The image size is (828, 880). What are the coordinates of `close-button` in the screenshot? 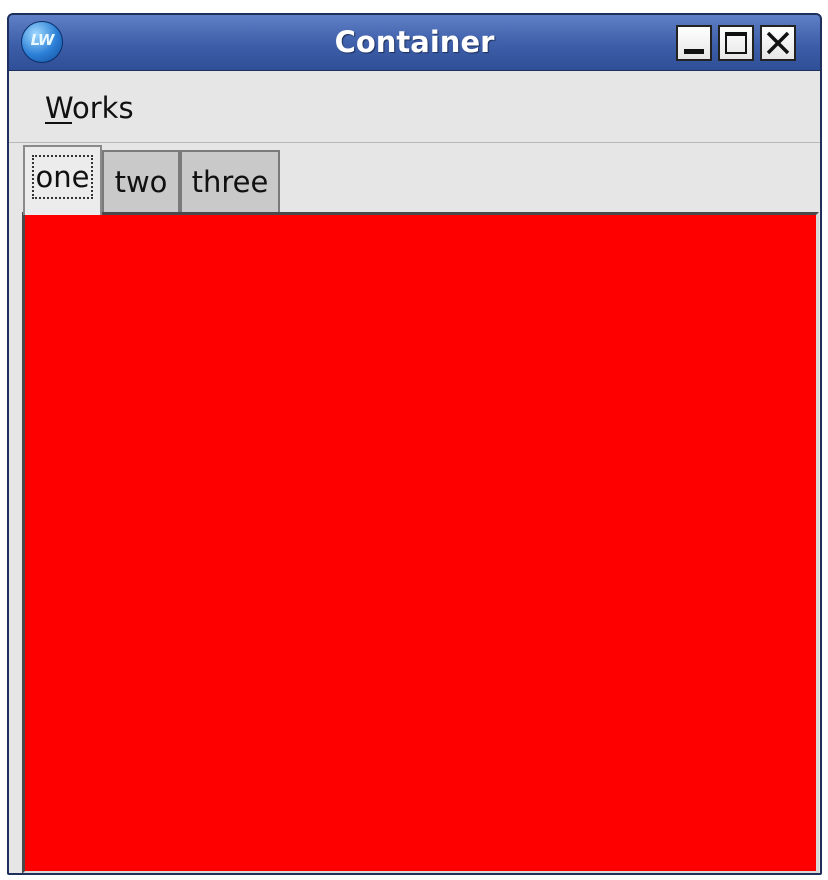 It's located at (778, 43).